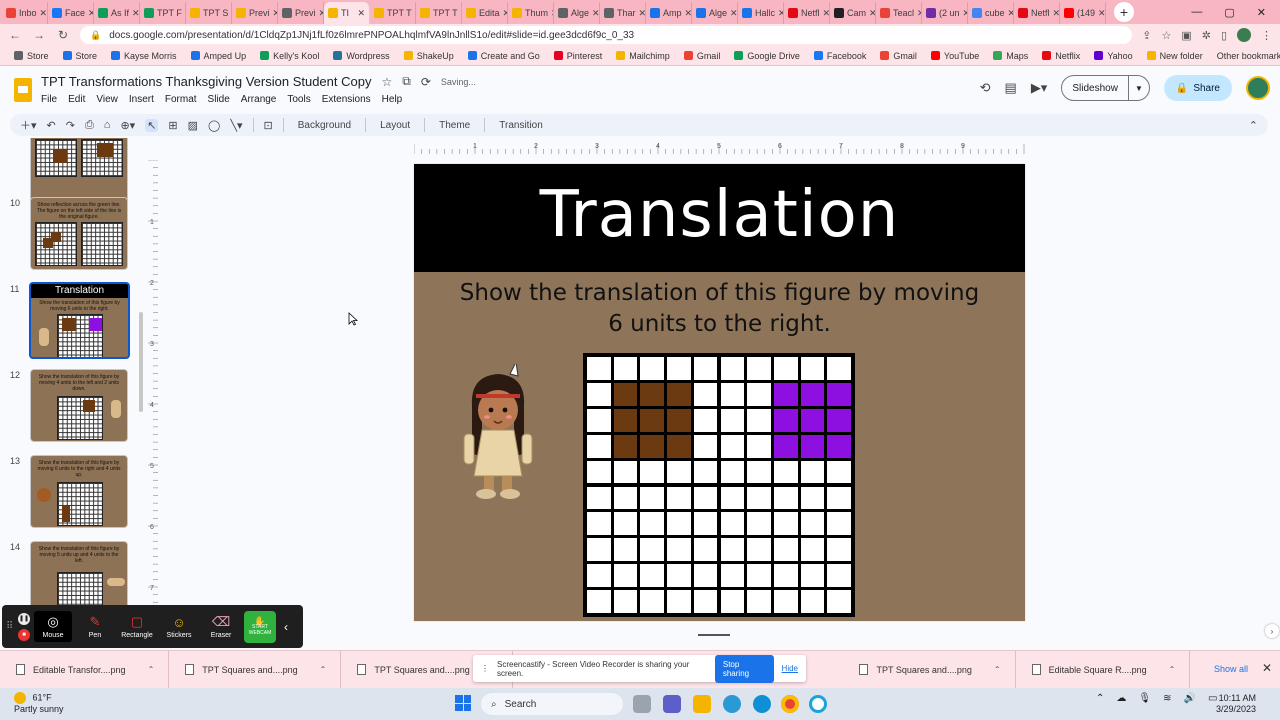  Describe the element at coordinates (289, 56) in the screenshot. I see `bookmark-item: Kelly's Kool` at that location.